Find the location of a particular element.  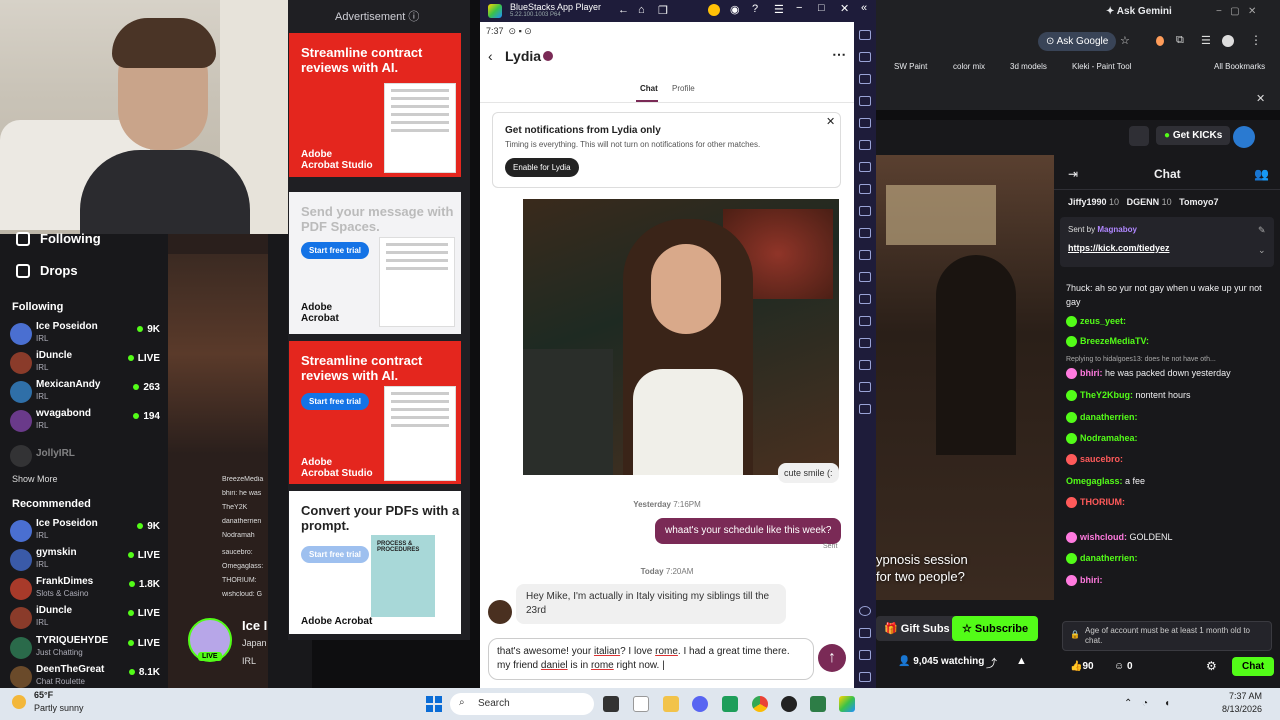

rotate-icon is located at coordinates (865, 123).